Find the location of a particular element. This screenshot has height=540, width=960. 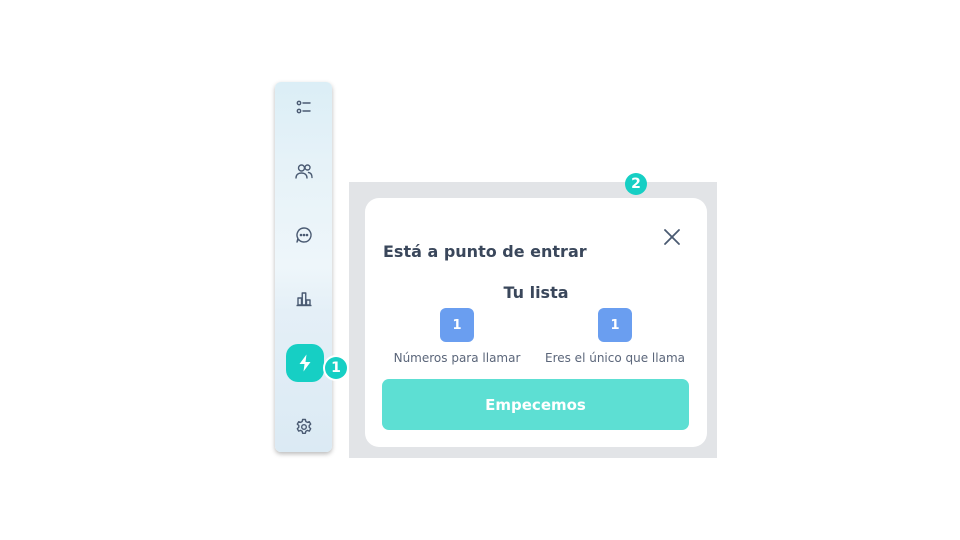

sidebar-item-reports is located at coordinates (303, 299).